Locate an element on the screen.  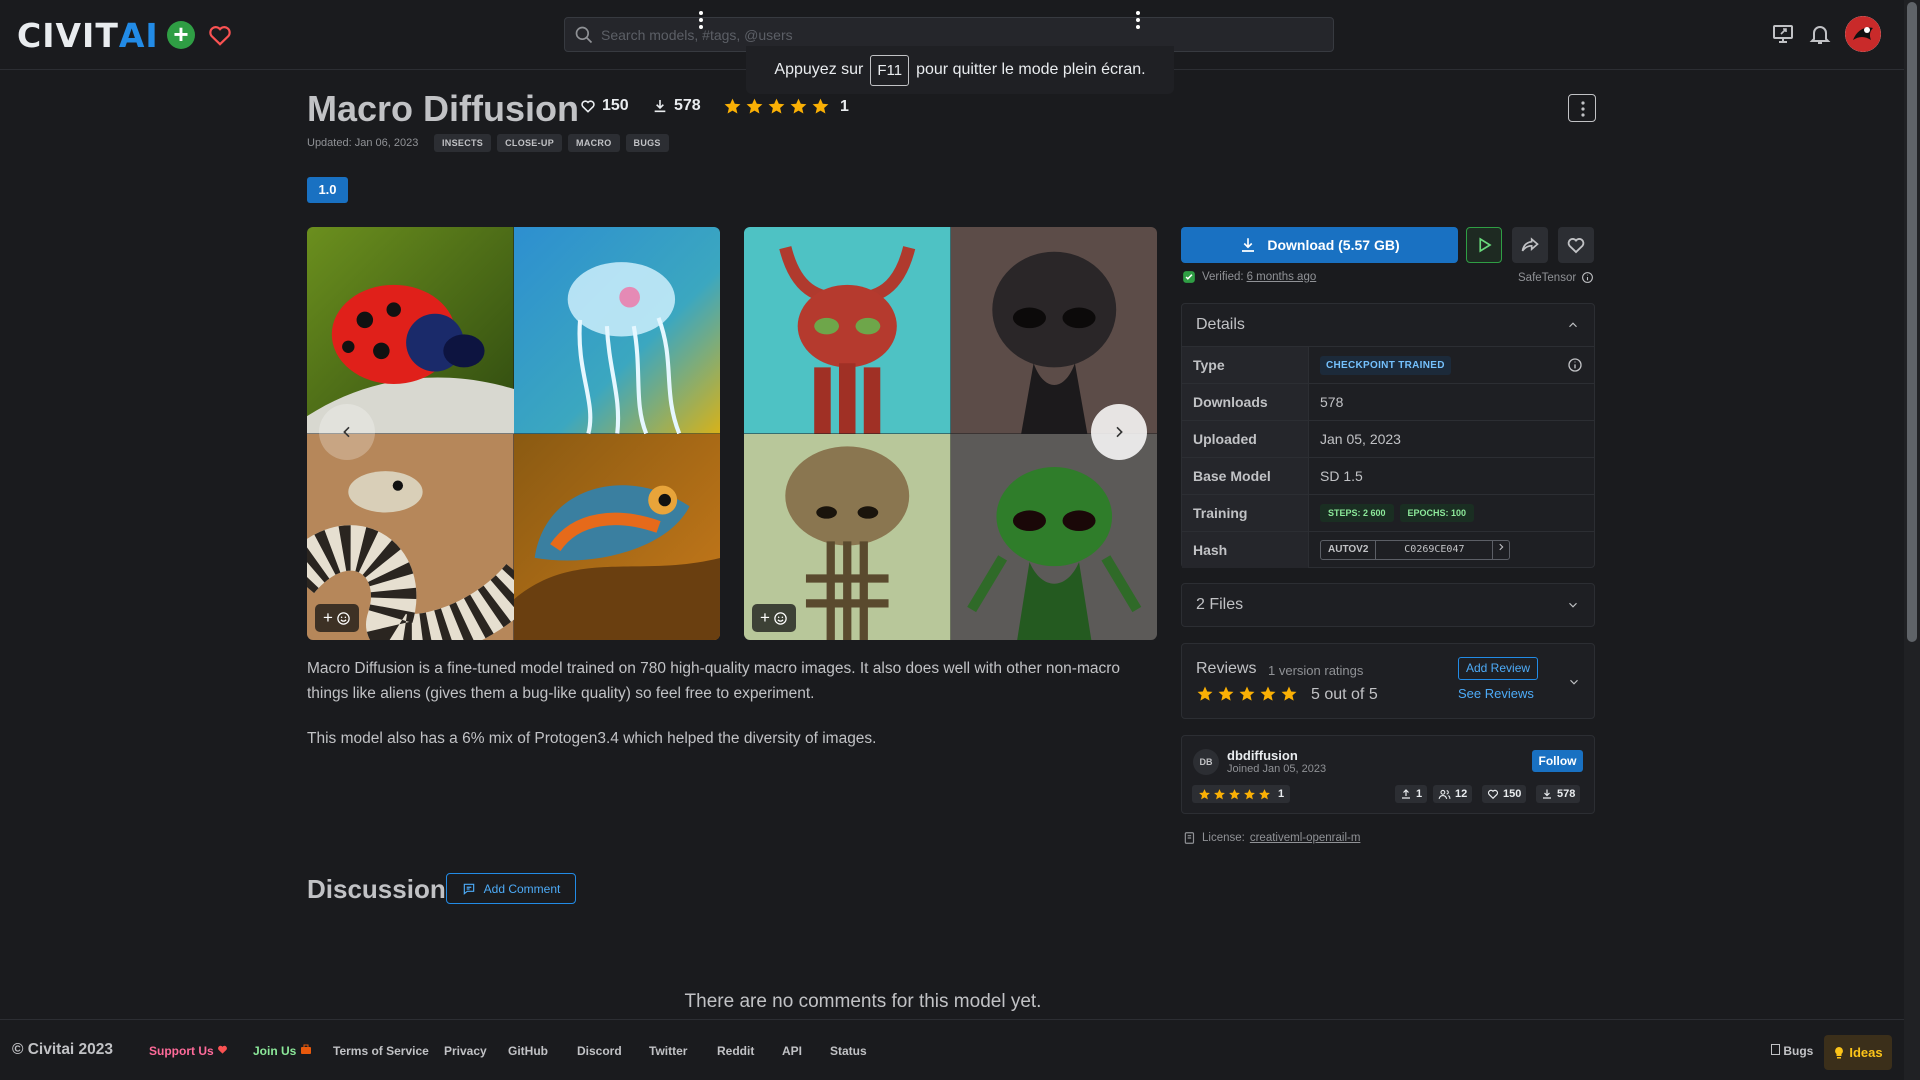
download-label: Download (5.57 GB) is located at coordinates (1333, 245).